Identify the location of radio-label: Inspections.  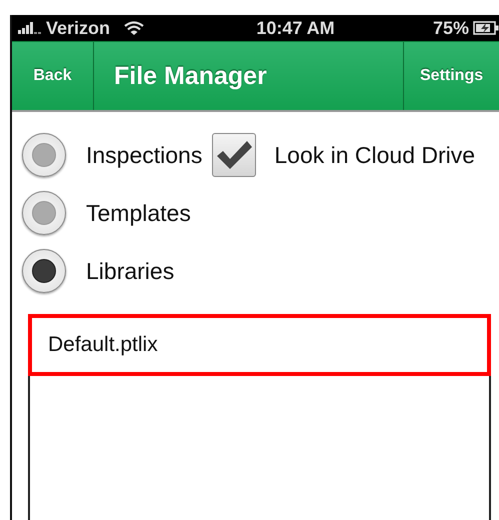
(144, 155).